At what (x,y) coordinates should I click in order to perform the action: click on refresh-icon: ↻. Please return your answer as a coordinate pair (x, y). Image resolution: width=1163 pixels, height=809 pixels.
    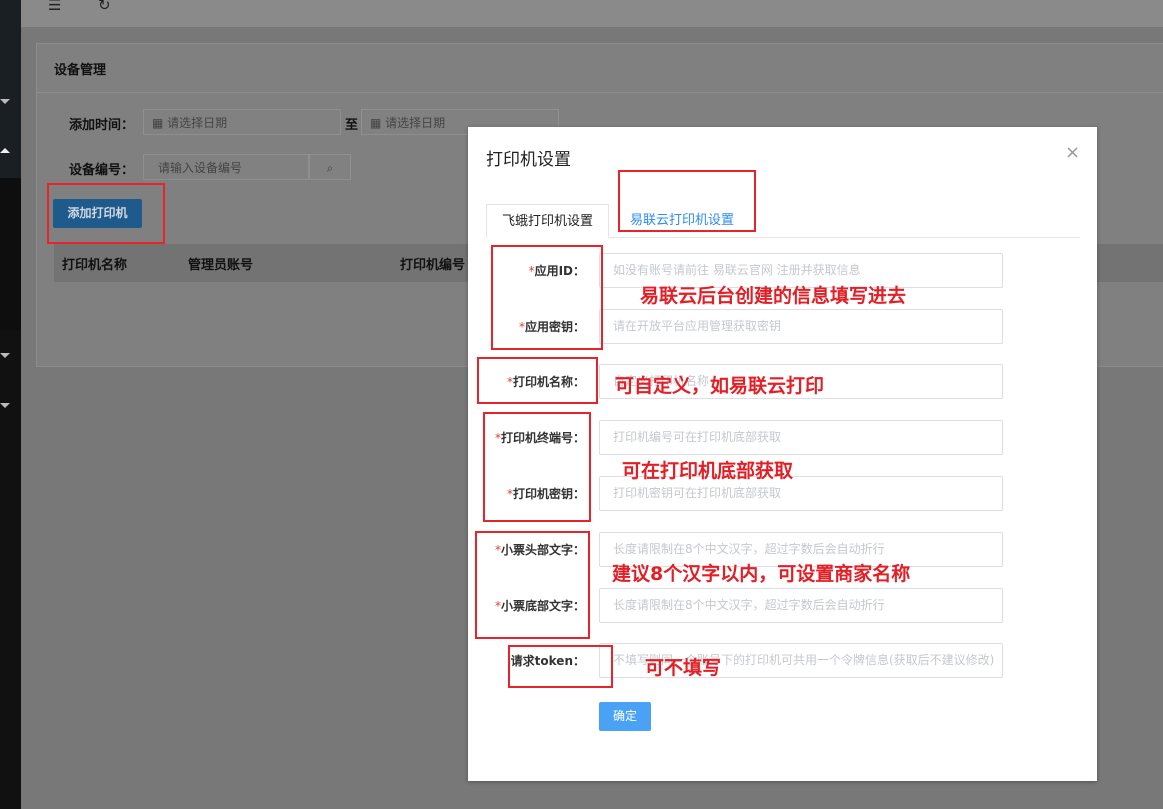
    Looking at the image, I should click on (104, 7).